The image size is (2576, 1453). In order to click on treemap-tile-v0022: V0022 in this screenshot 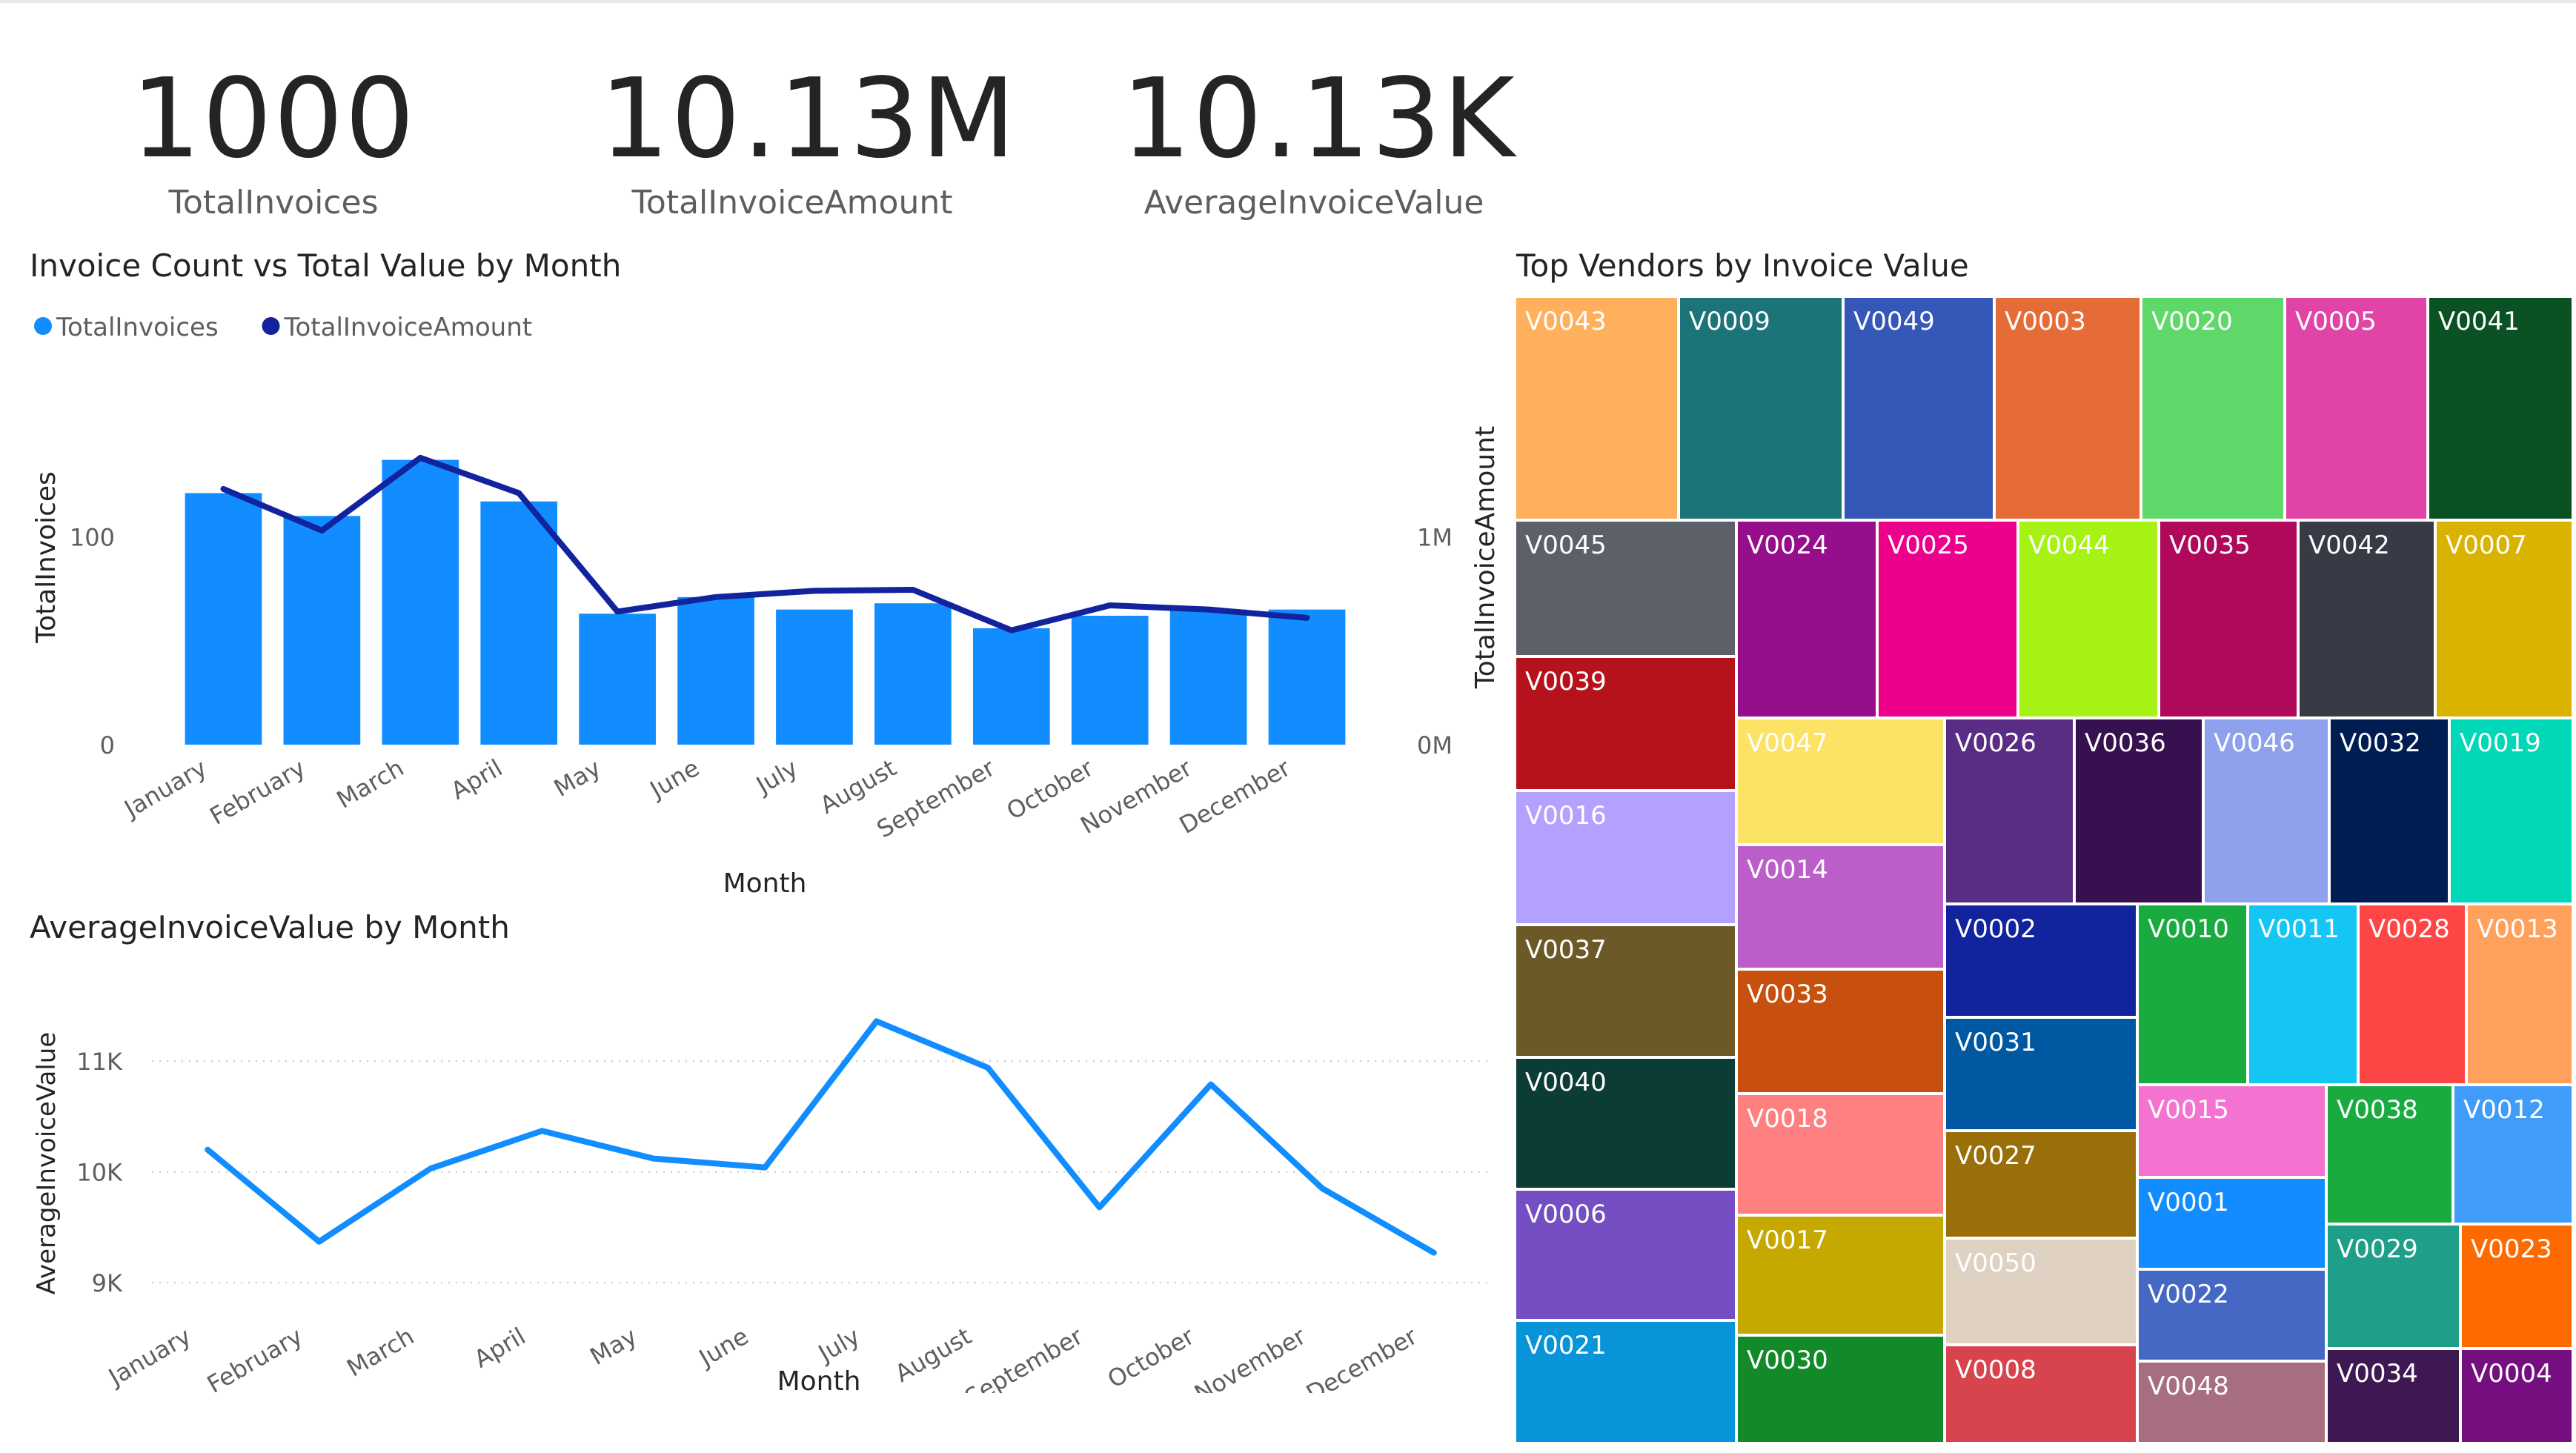, I will do `click(2231, 1315)`.